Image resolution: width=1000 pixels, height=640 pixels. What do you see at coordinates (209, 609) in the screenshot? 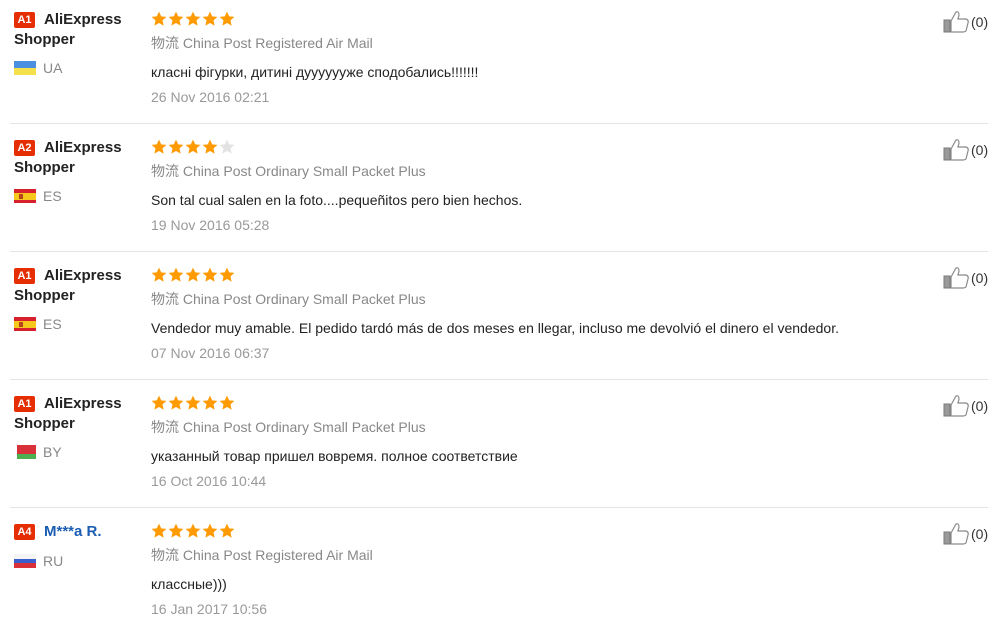
I see `review-date: 16 Jan 2017 10:56` at bounding box center [209, 609].